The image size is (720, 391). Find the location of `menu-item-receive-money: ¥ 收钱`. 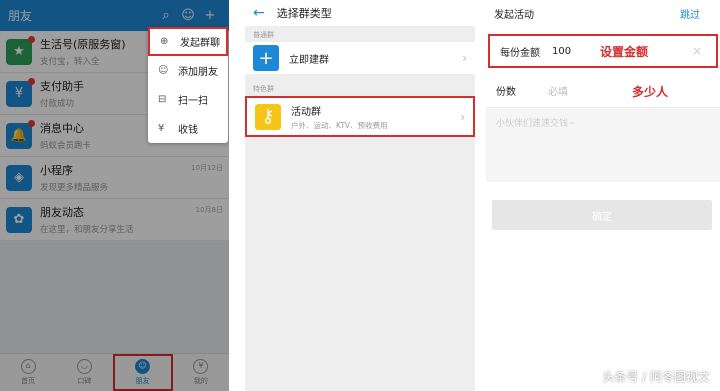

menu-item-receive-money: ¥ 收钱 is located at coordinates (188, 128).